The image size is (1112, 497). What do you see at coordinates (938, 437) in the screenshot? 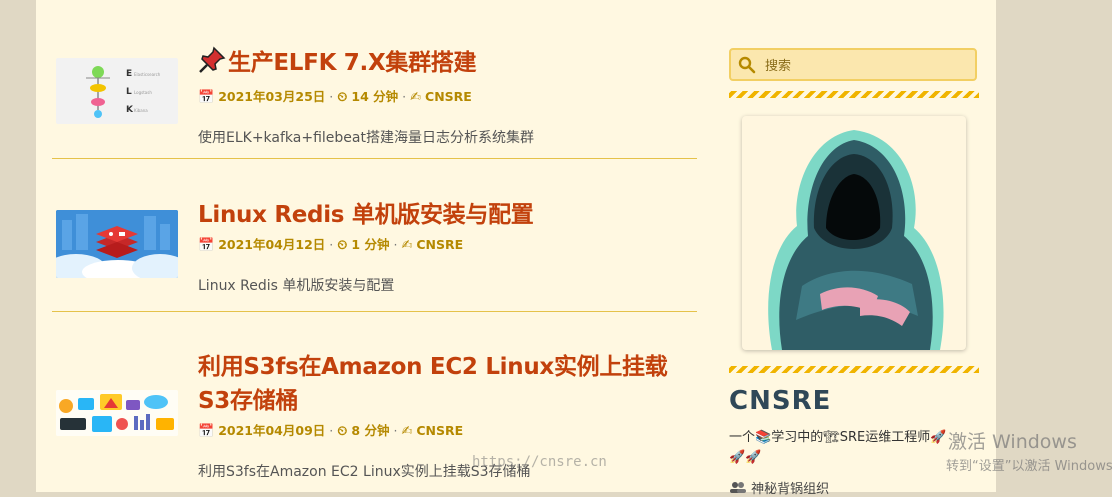
I see `rocket-icon: 🚀` at bounding box center [938, 437].